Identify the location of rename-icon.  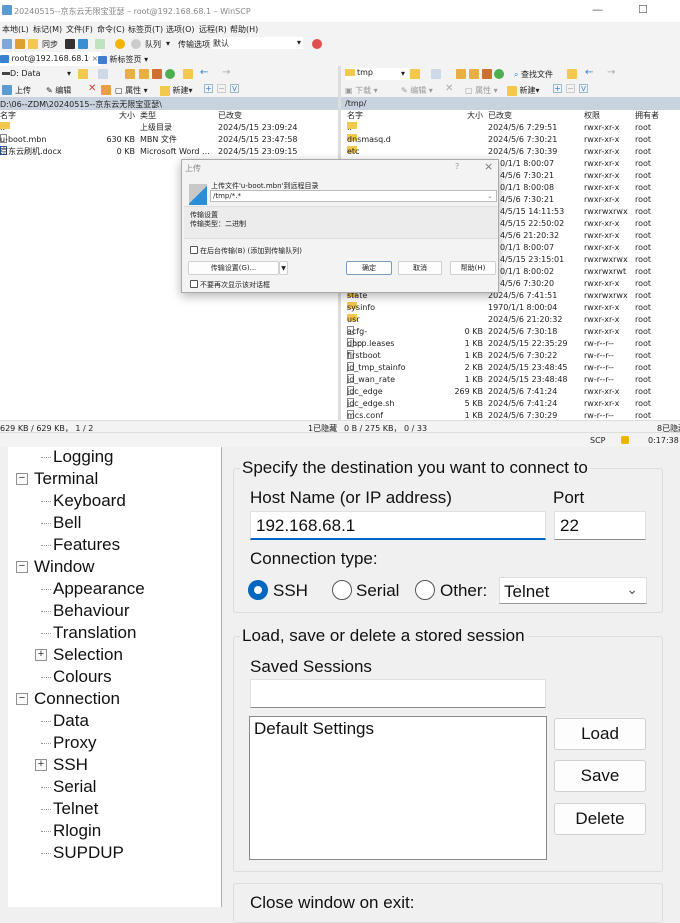
(106, 90).